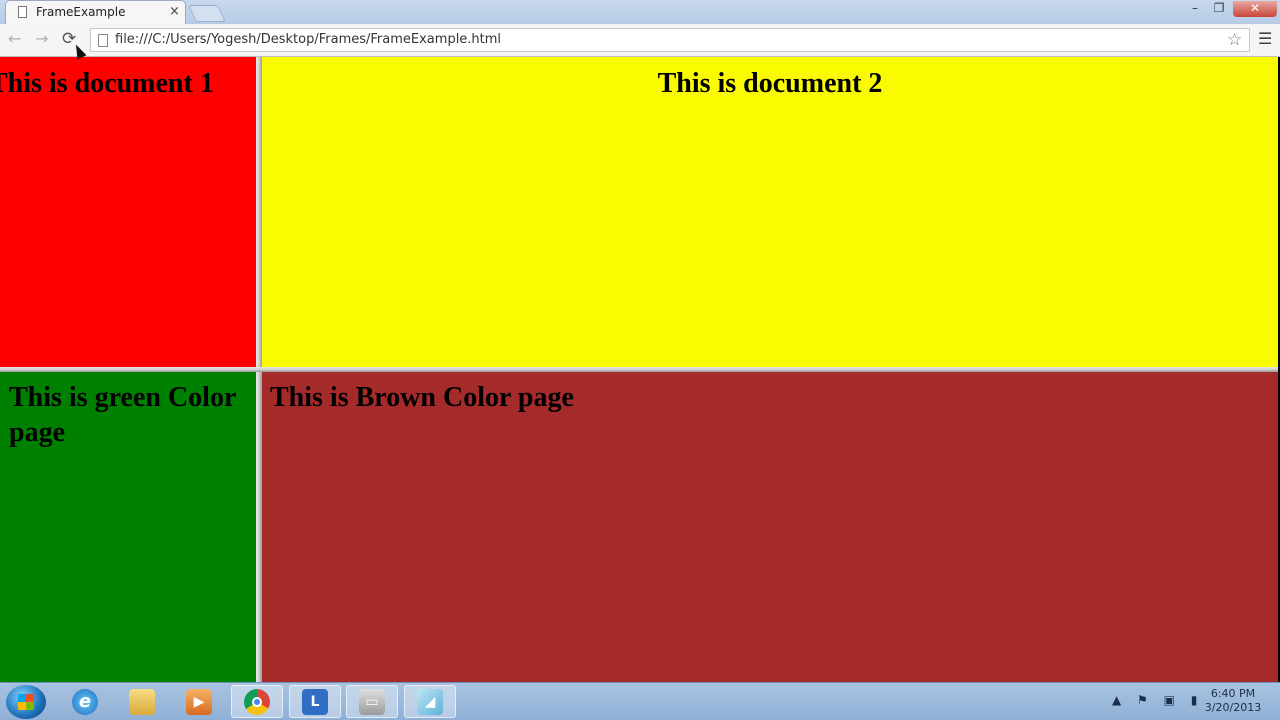 The image size is (1280, 720). Describe the element at coordinates (122, 415) in the screenshot. I see `frame-heading: This is green Color page` at that location.